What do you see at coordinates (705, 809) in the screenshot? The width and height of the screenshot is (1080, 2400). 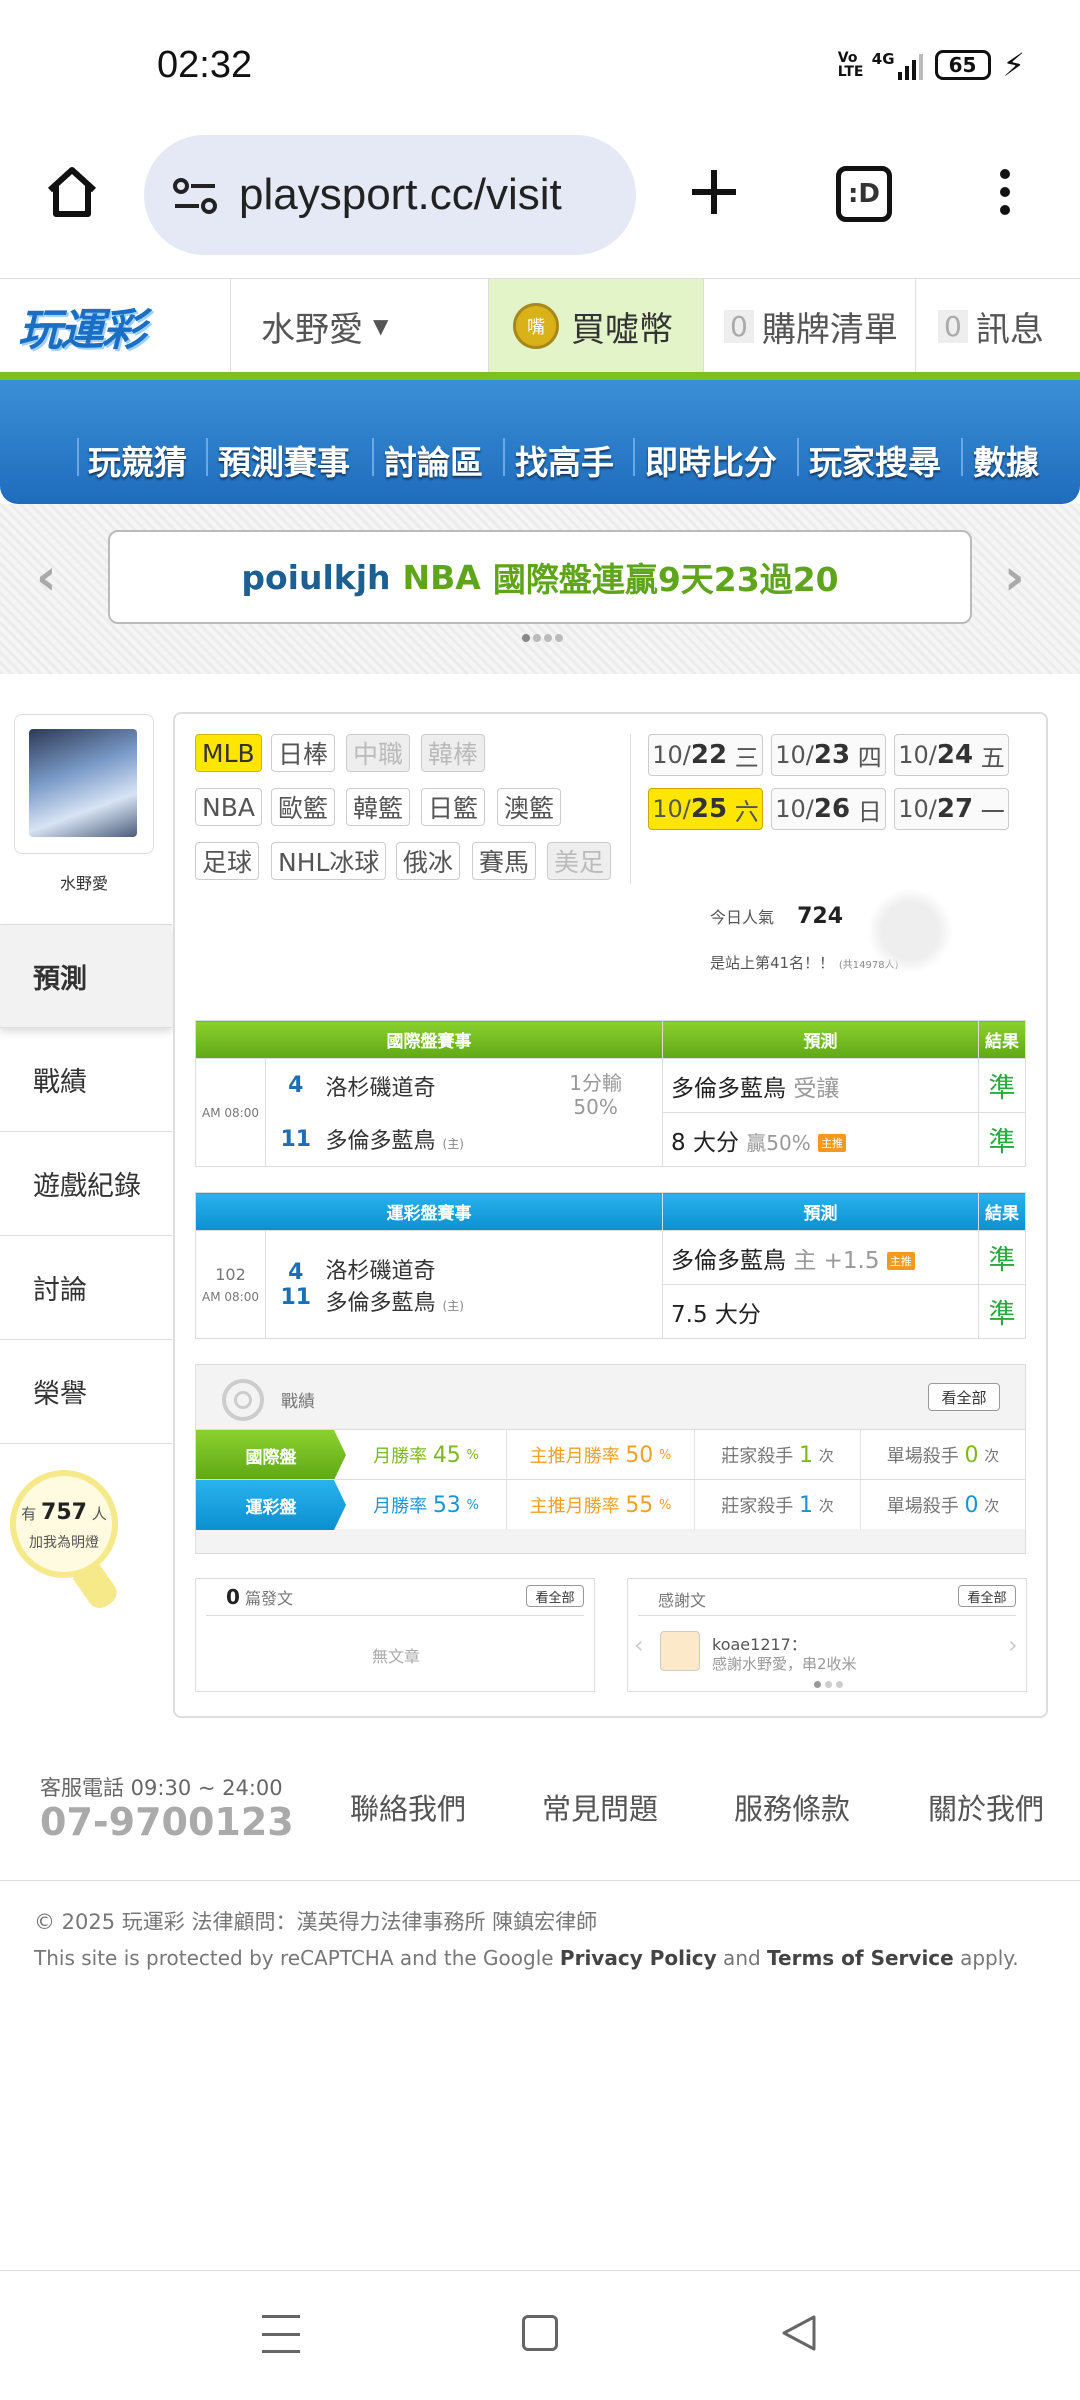 I see `date-1025: 10/25 六` at bounding box center [705, 809].